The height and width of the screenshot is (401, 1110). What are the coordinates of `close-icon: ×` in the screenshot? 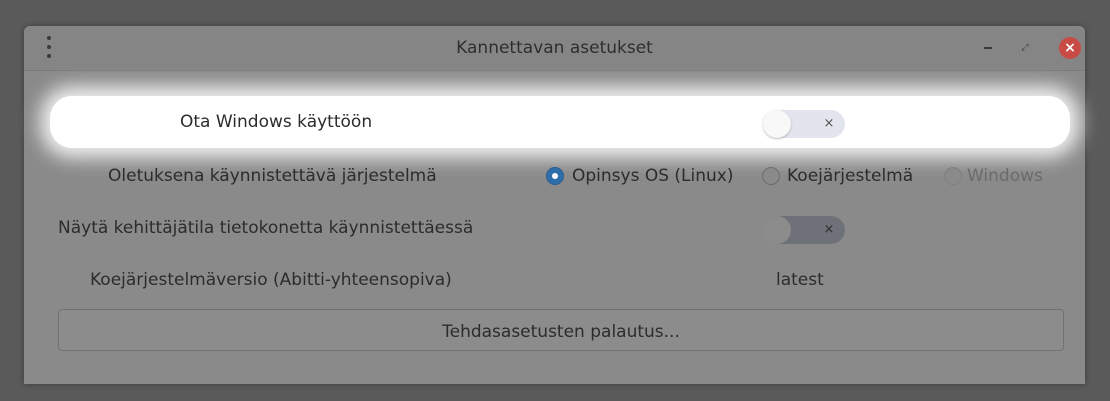 It's located at (1070, 48).